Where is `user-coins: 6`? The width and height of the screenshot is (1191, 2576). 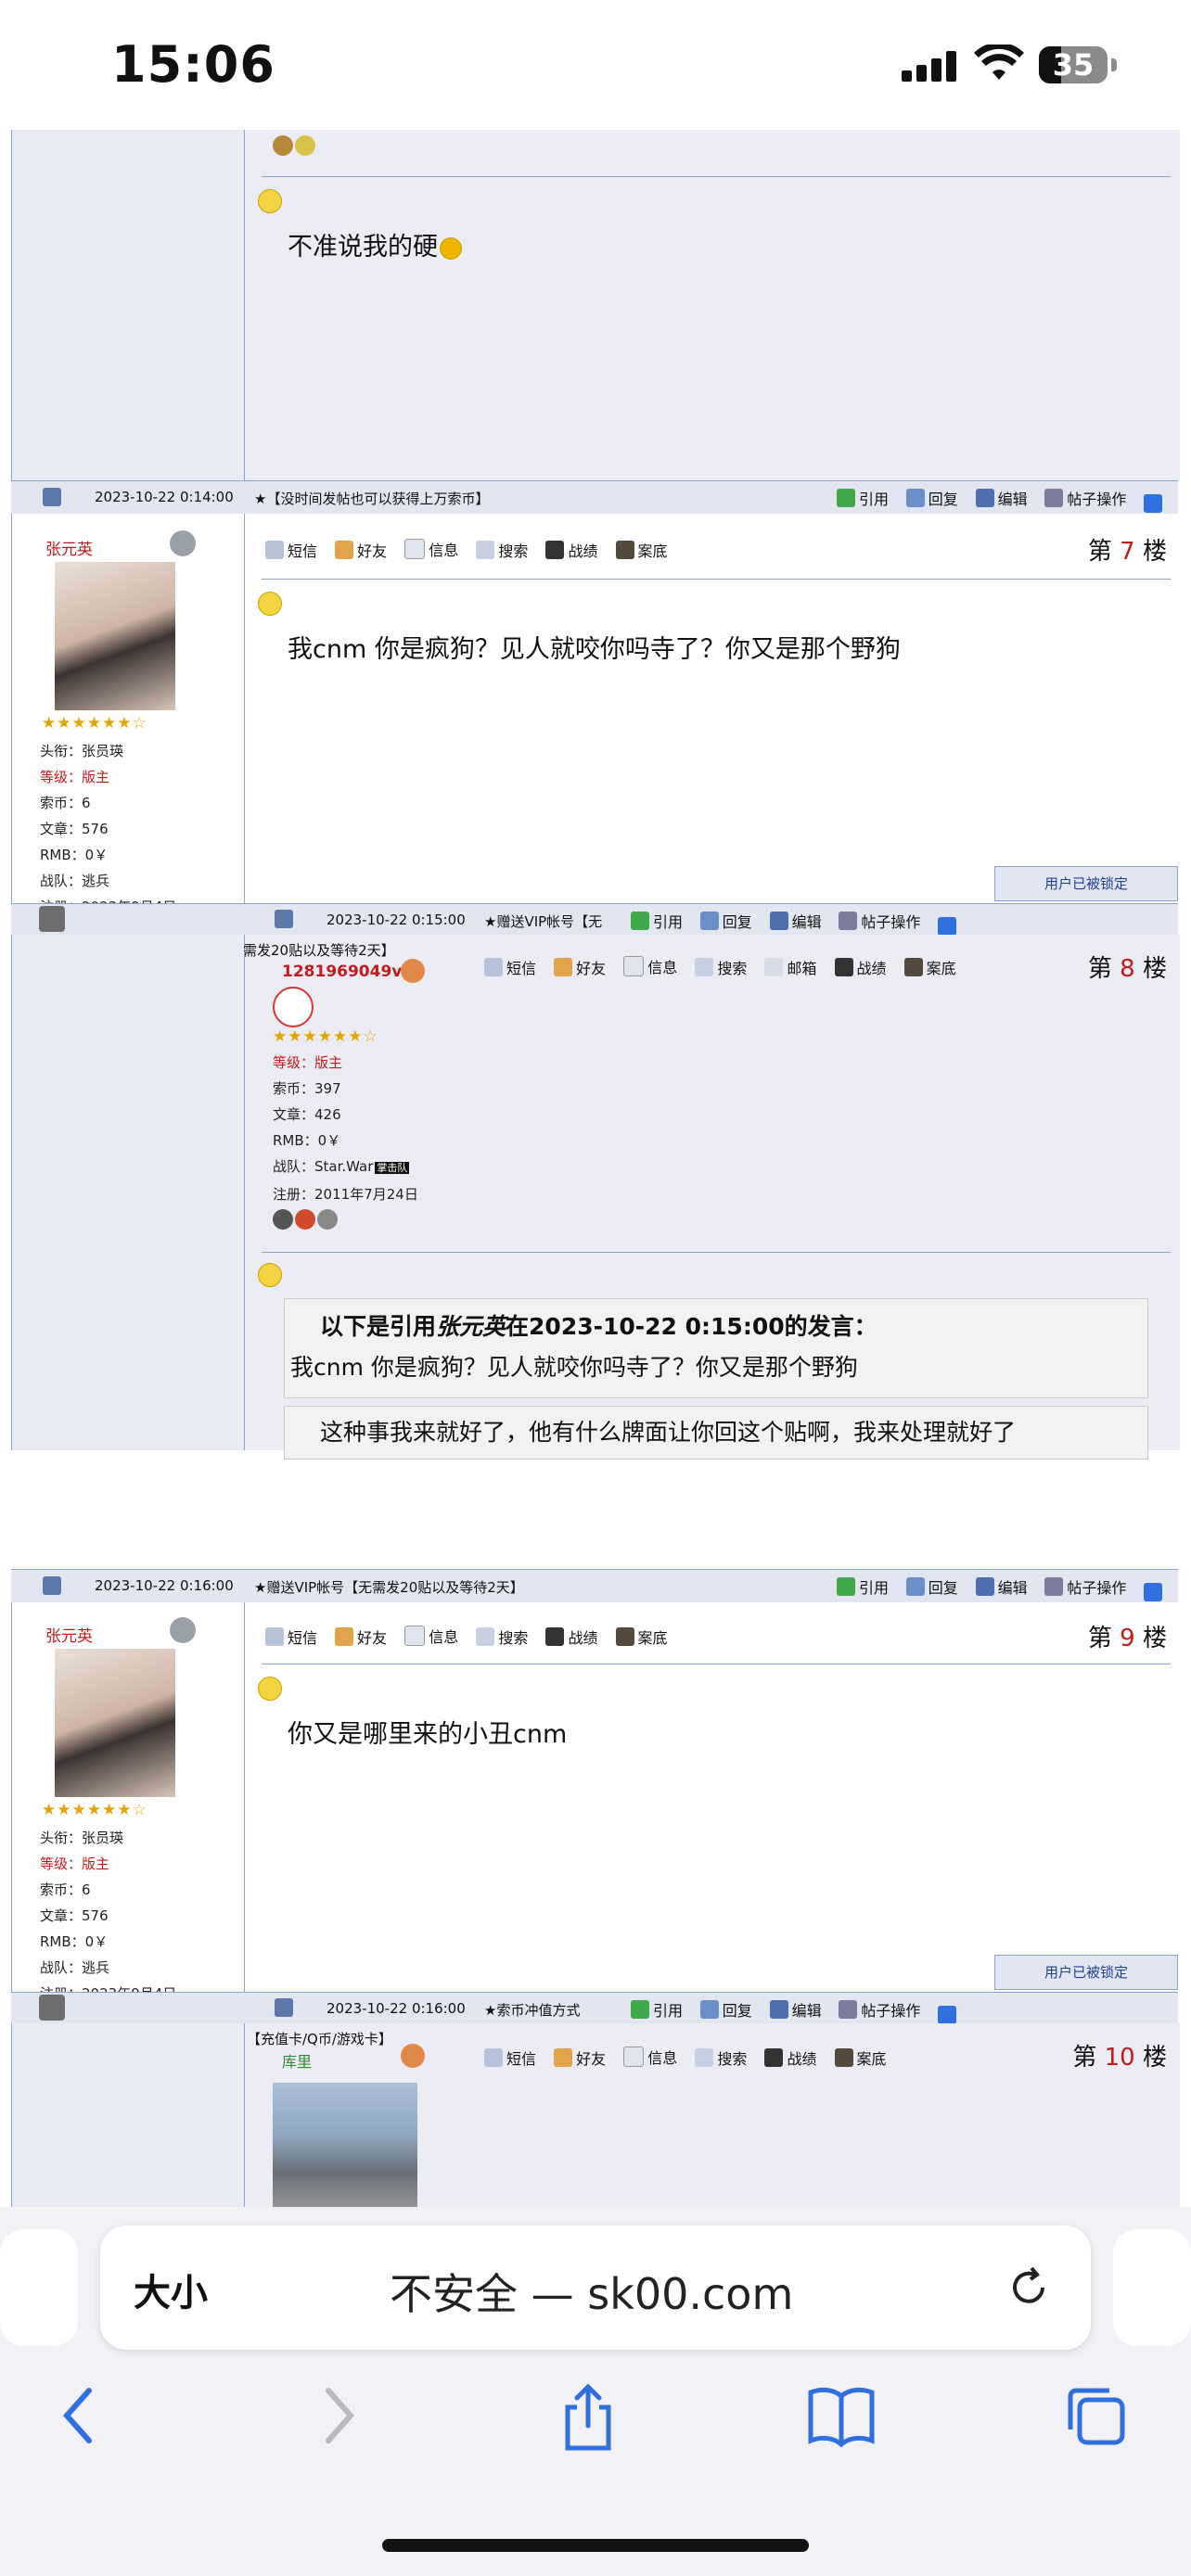
user-coins: 6 is located at coordinates (86, 1889).